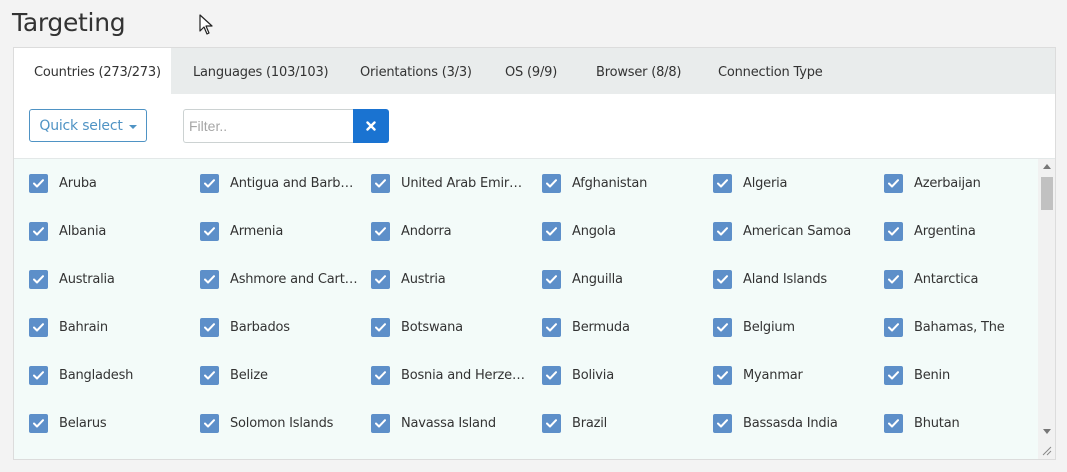  I want to click on quick-select-button: Quick select, so click(88, 125).